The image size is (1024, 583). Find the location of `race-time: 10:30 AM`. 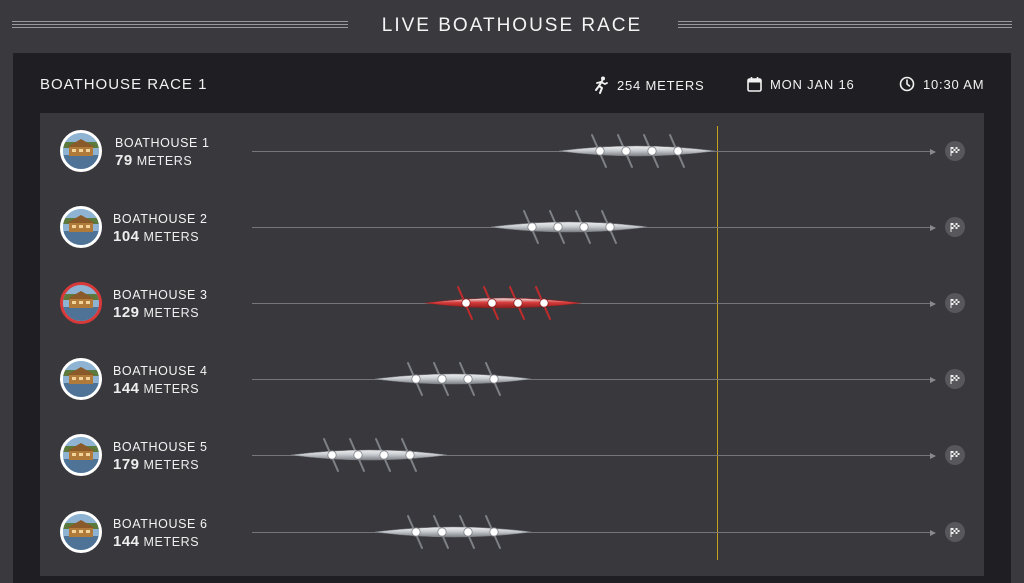

race-time: 10:30 AM is located at coordinates (941, 84).